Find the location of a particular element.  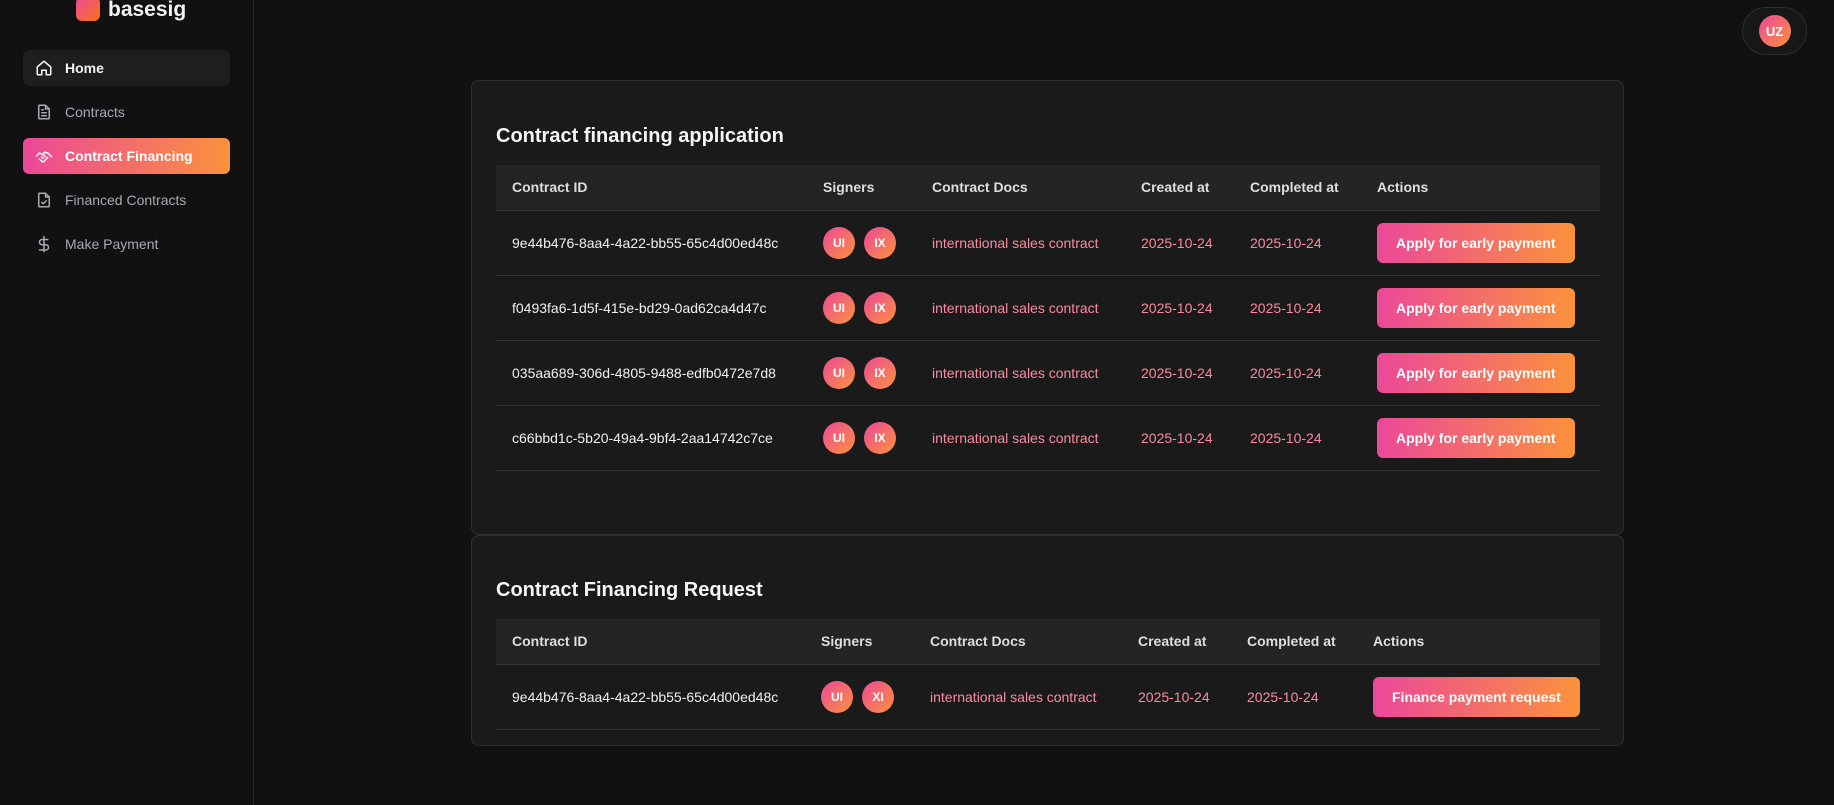

contract-id: 035aa689-306d-4805-9488-edfb0472e7d8 is located at coordinates (651, 373).